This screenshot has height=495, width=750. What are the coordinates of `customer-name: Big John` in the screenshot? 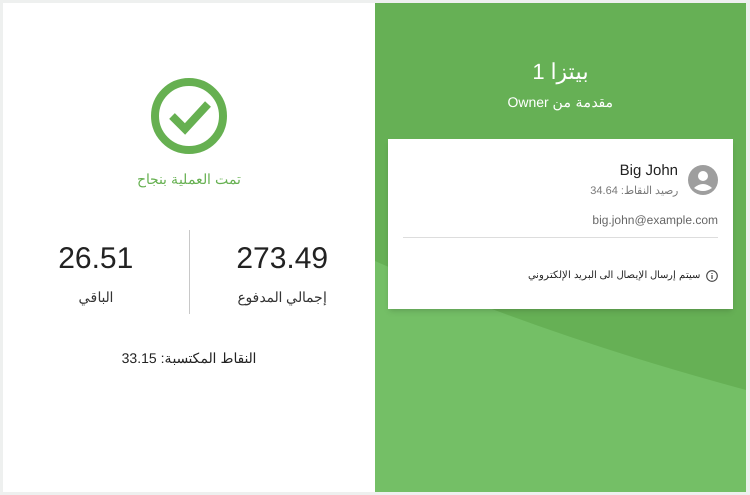 It's located at (649, 171).